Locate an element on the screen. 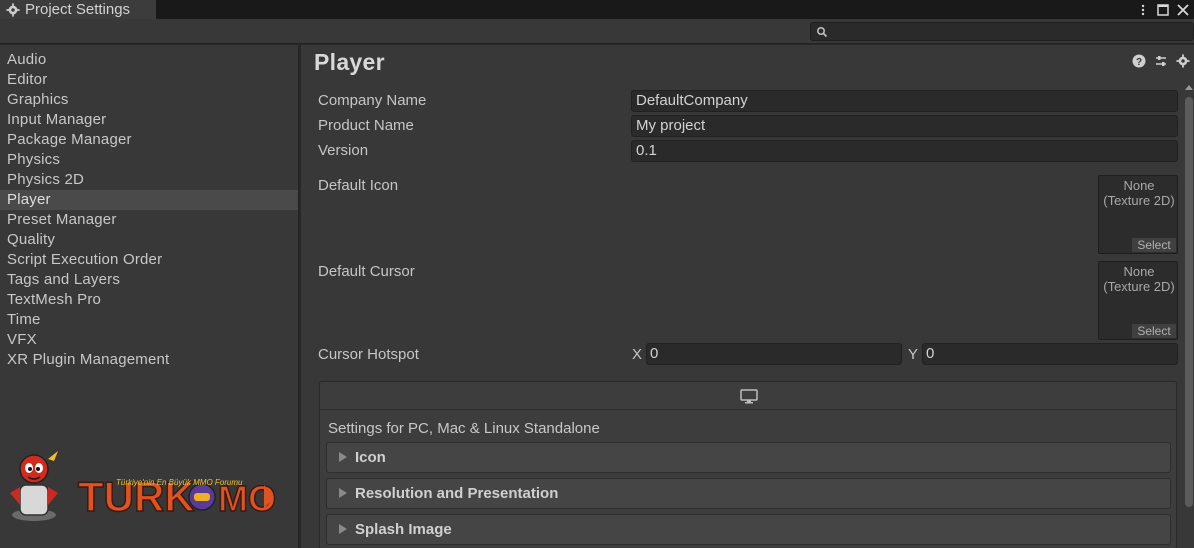 Image resolution: width=1194 pixels, height=548 pixels. maximize-icon is located at coordinates (1163, 10).